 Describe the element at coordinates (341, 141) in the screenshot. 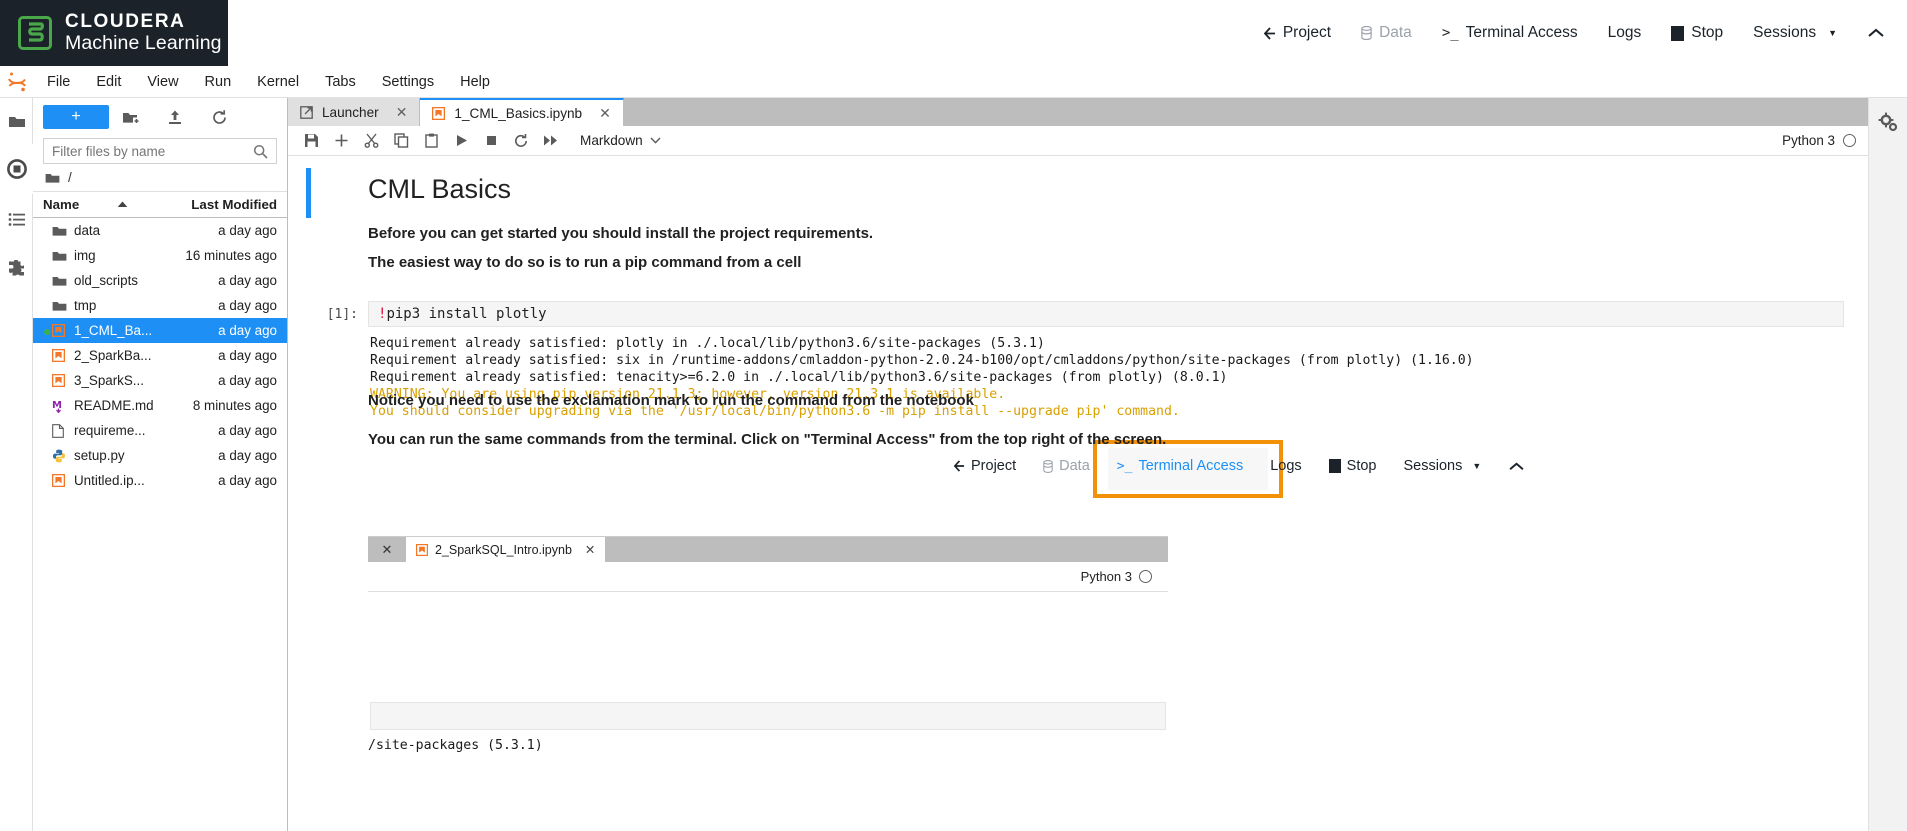

I see `insert-cell-icon` at that location.